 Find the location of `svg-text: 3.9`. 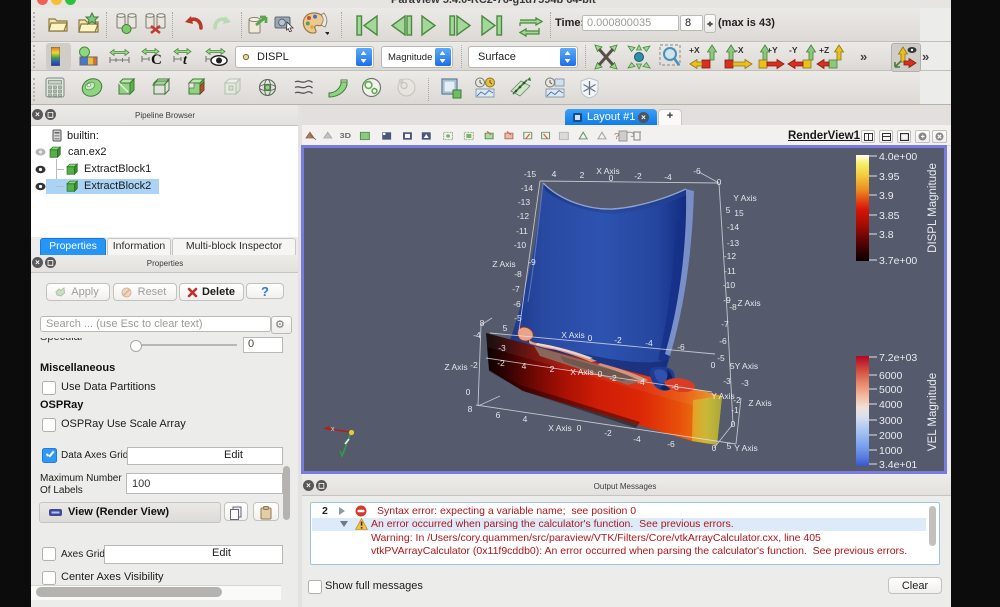

svg-text: 3.9 is located at coordinates (886, 196).